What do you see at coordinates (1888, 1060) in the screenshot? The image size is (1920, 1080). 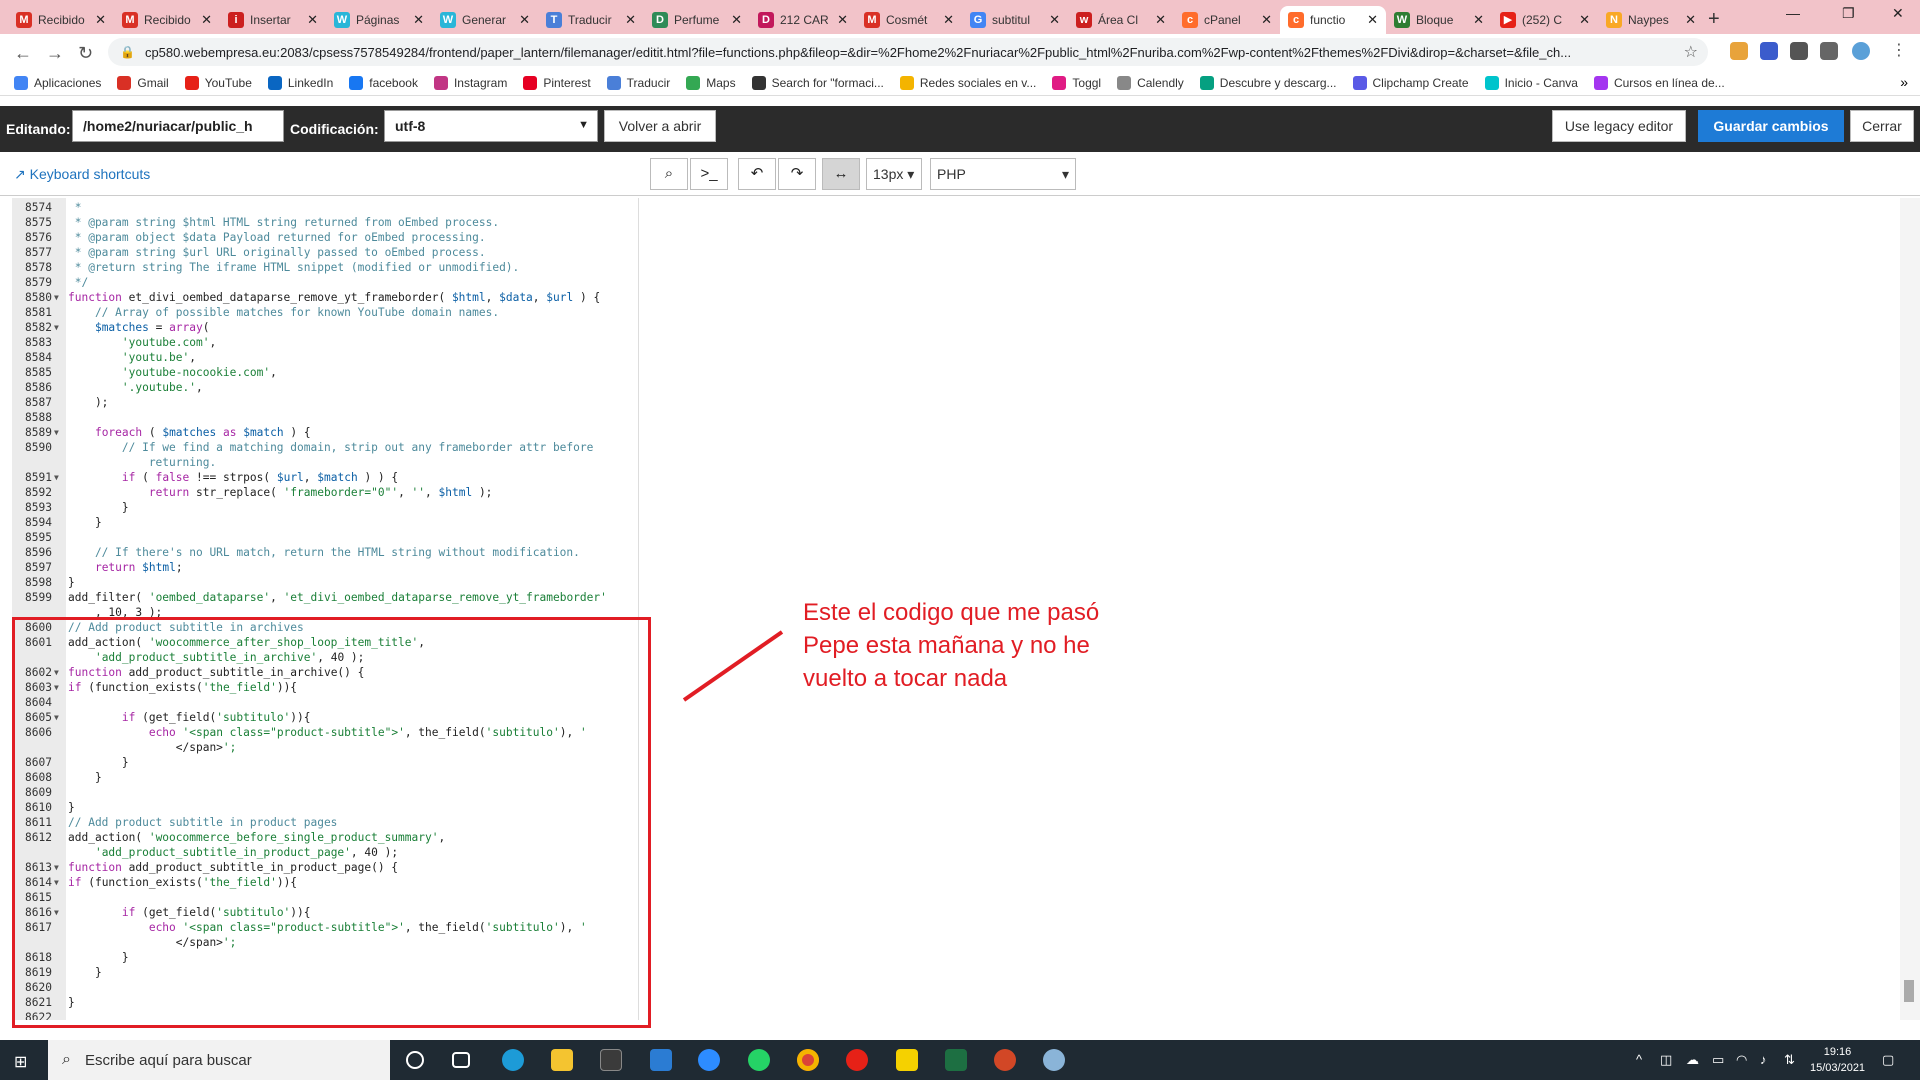 I see `notifications-icon: ▢` at bounding box center [1888, 1060].